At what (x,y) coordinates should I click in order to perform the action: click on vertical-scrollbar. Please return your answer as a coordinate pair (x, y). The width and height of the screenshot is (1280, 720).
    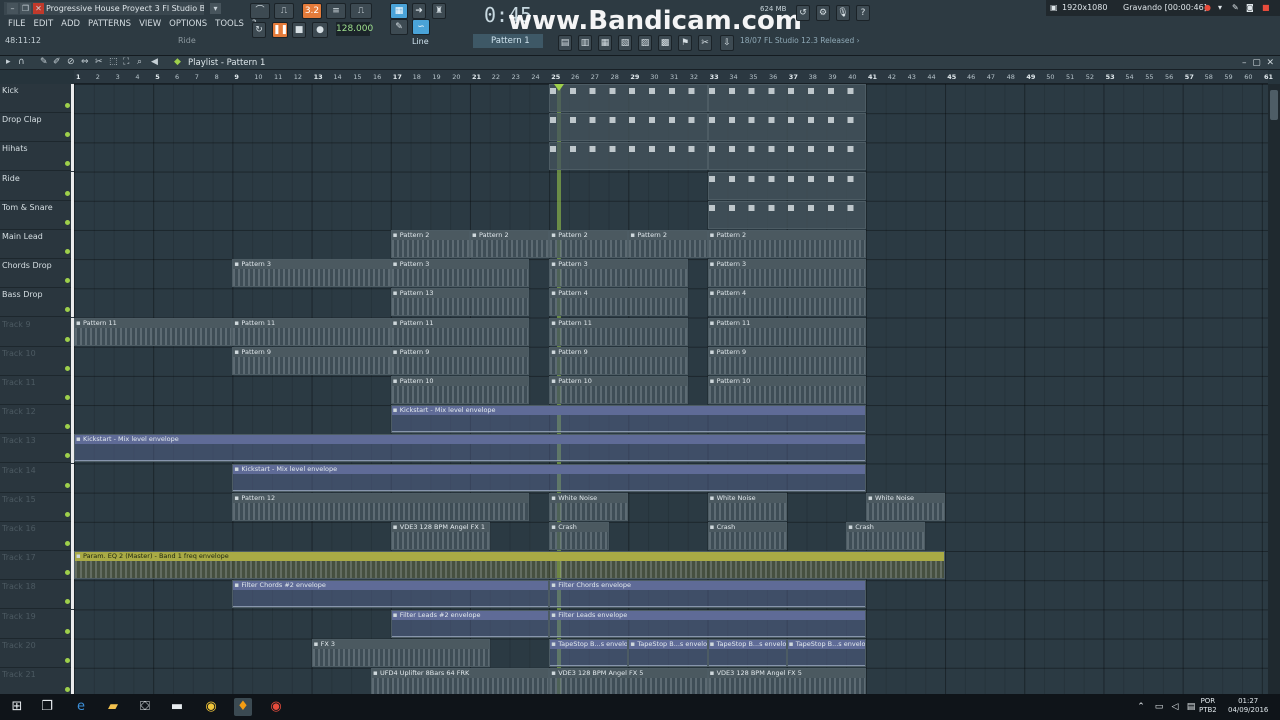
    Looking at the image, I should click on (1274, 391).